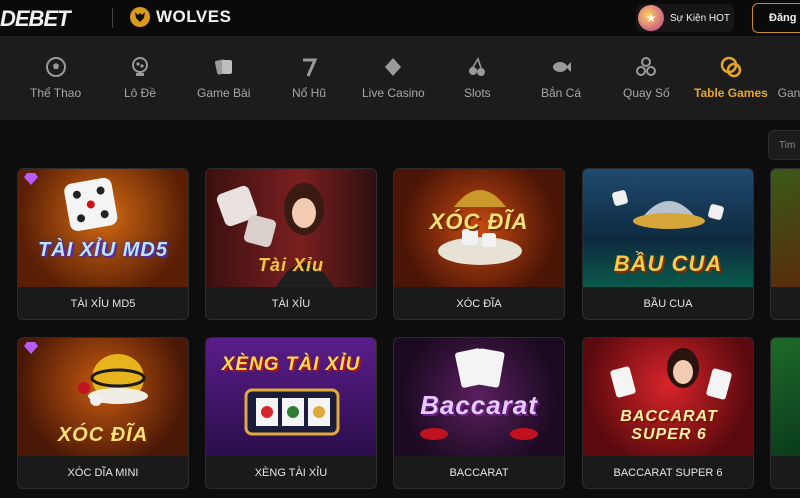  What do you see at coordinates (140, 67) in the screenshot?
I see `lottery-machine-icon` at bounding box center [140, 67].